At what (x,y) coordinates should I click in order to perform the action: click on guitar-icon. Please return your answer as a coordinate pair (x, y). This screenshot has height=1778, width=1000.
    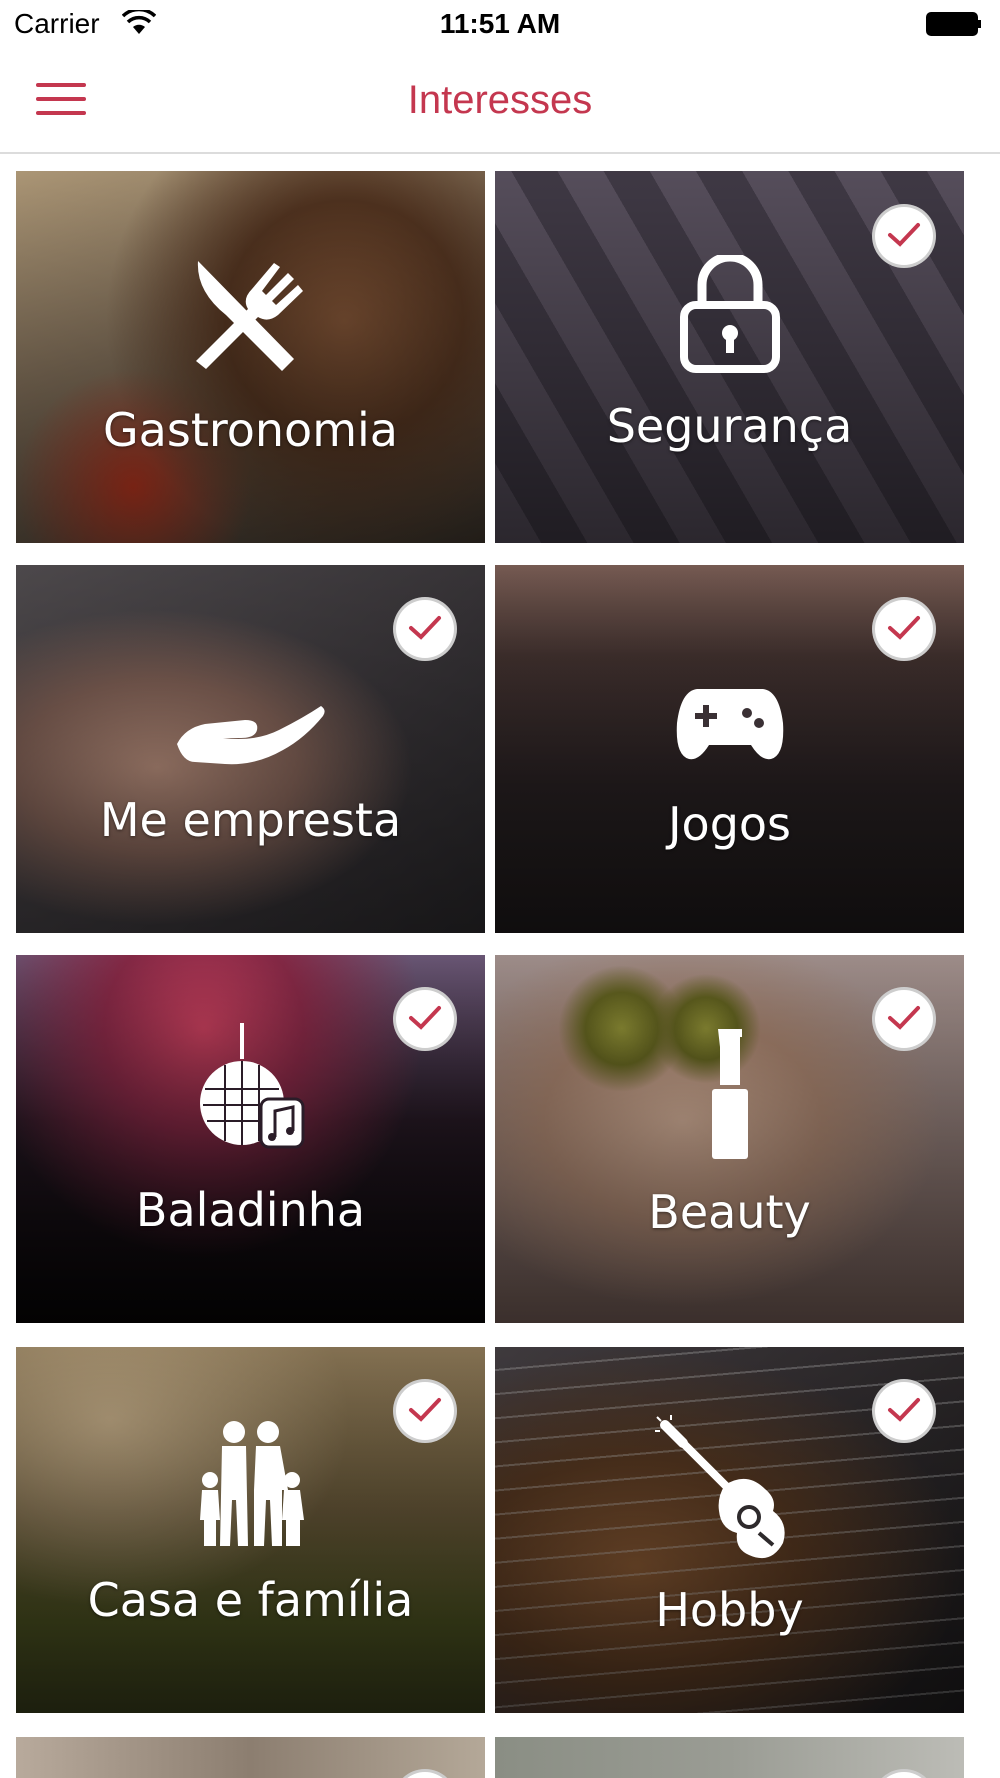
    Looking at the image, I should click on (719, 1487).